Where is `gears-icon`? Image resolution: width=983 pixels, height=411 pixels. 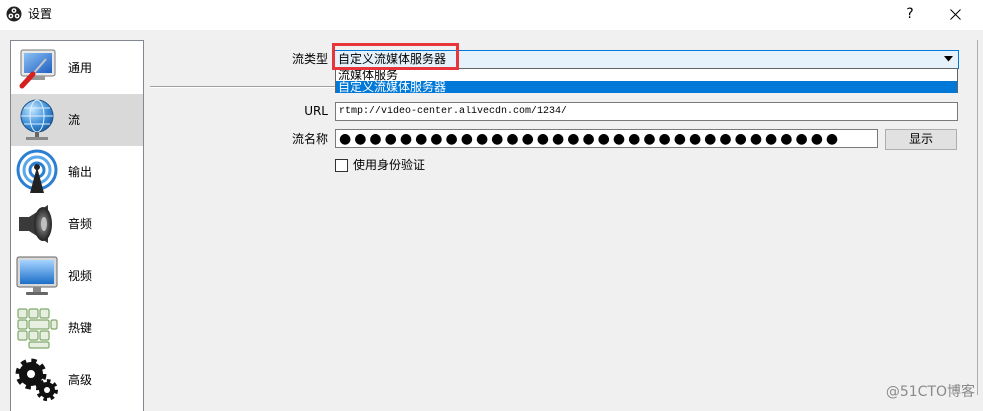 gears-icon is located at coordinates (36, 379).